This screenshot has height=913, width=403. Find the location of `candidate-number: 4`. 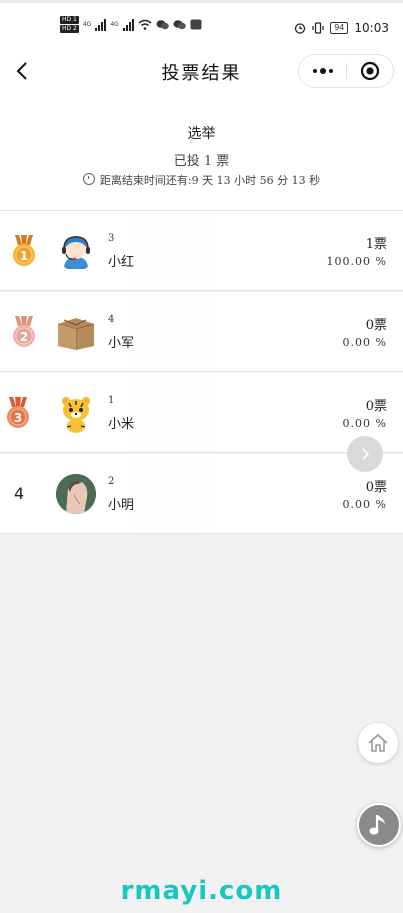

candidate-number: 4 is located at coordinates (111, 319).